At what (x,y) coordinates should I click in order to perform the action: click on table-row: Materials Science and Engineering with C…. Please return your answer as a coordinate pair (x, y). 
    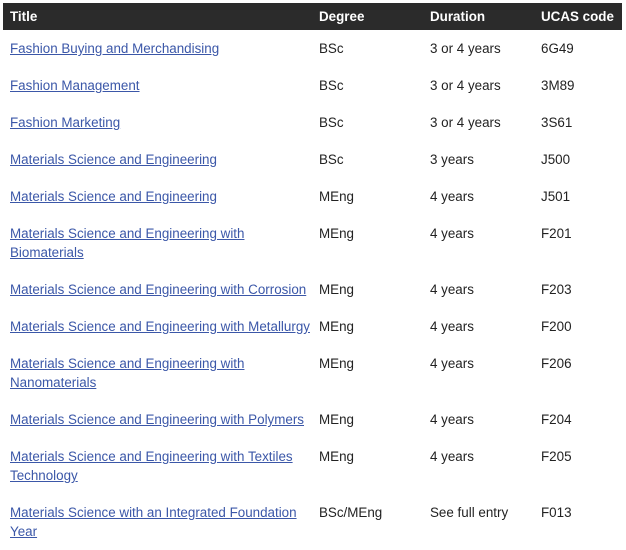
    Looking at the image, I should click on (312, 289).